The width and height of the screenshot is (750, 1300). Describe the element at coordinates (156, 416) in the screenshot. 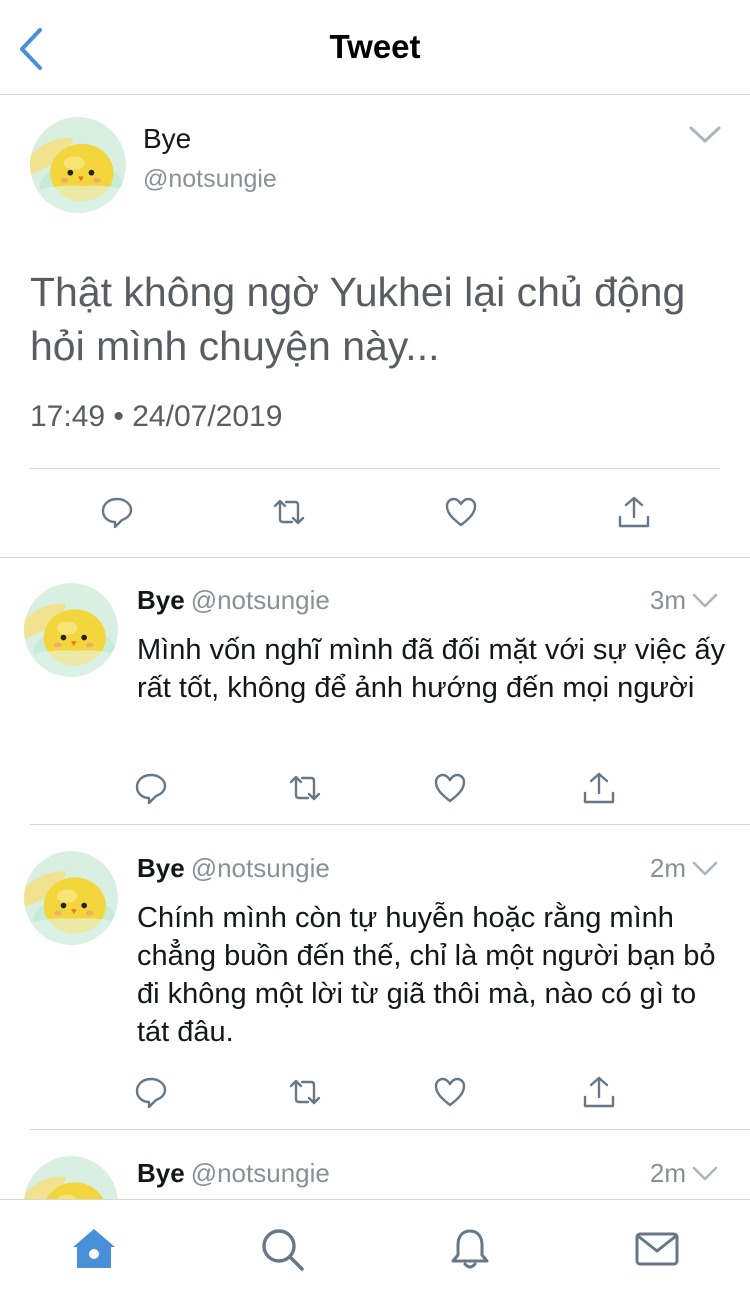

I see `tweet-timestamp: 17:49 • 24/07/2019` at that location.